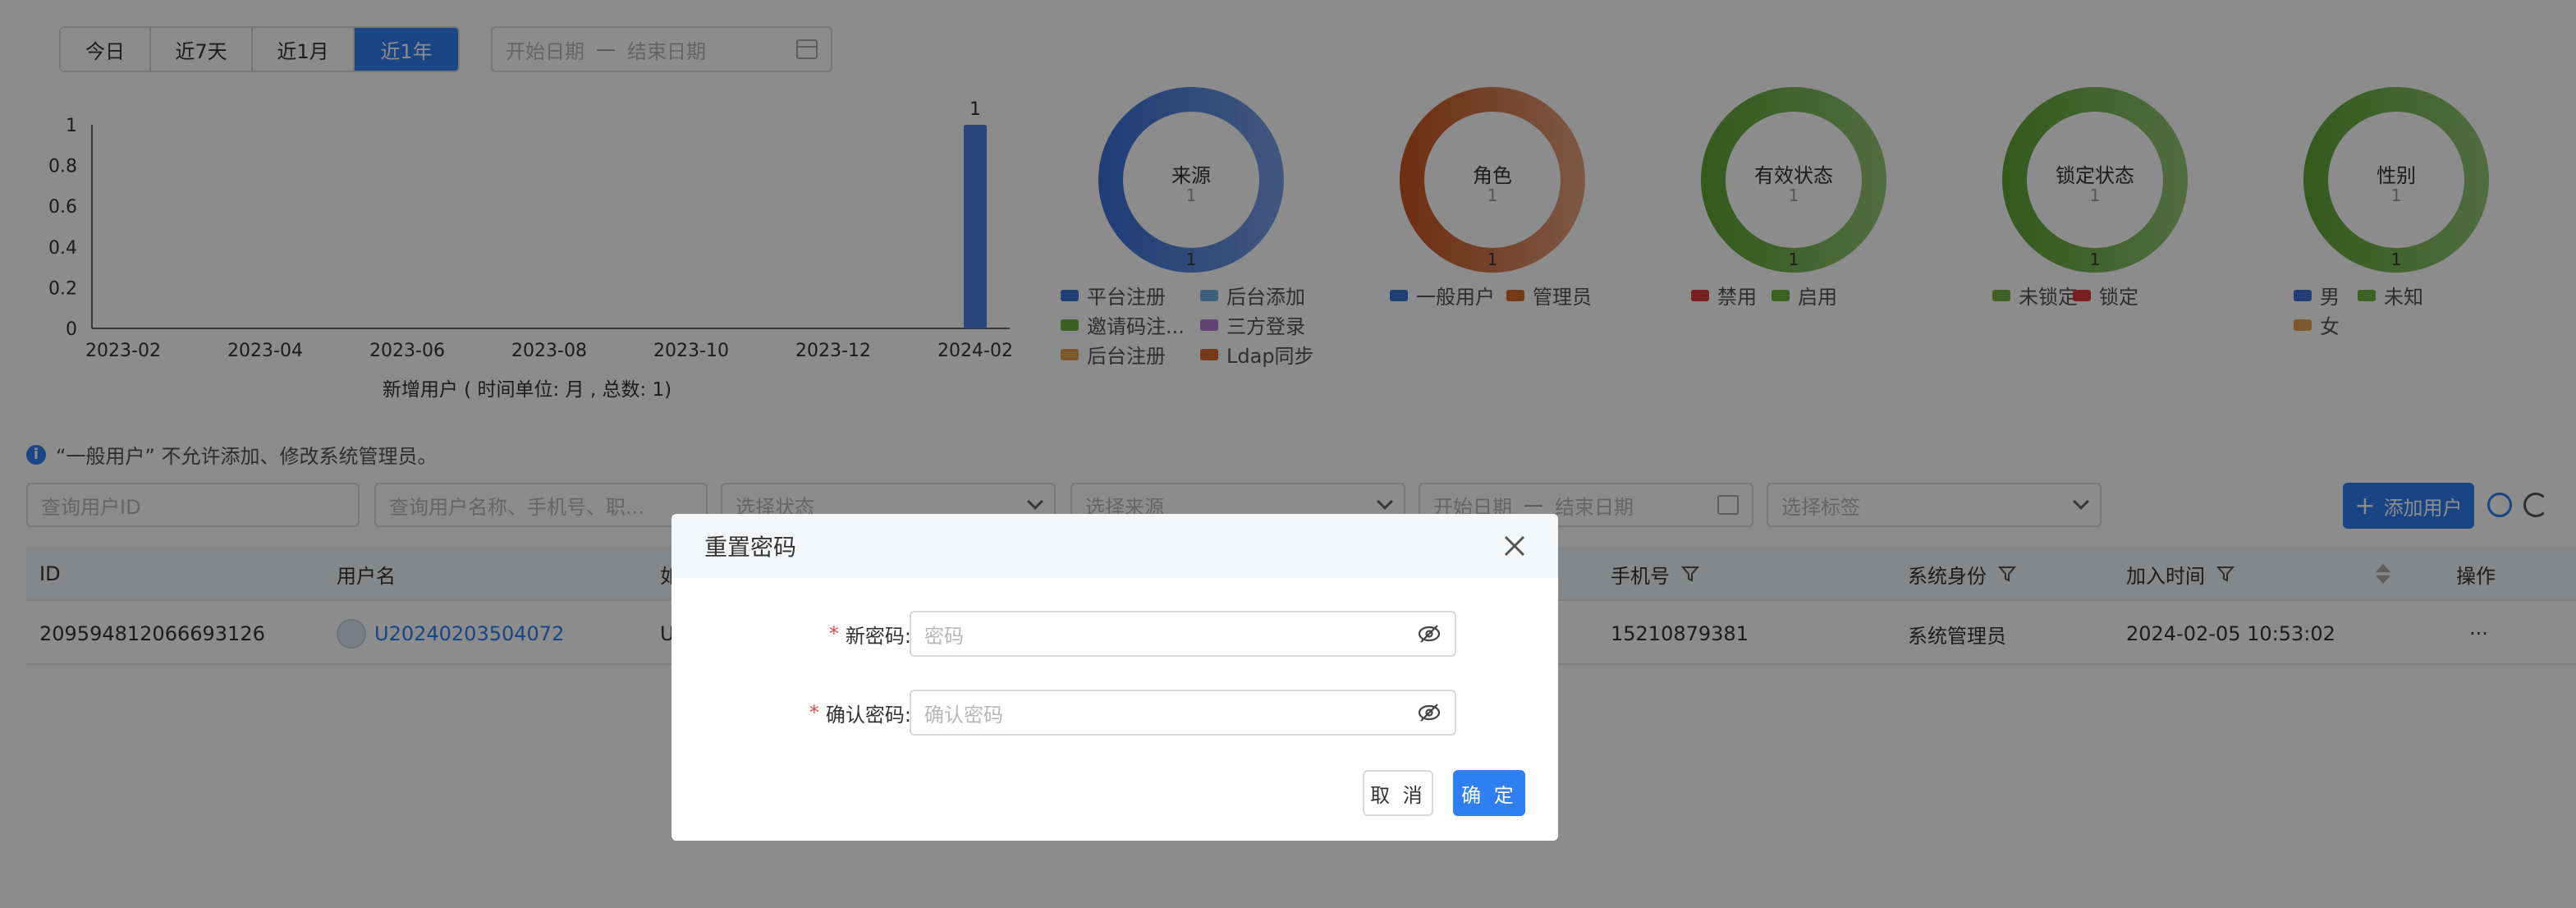  I want to click on confirm-password-placeholder: 确认密码, so click(964, 715).